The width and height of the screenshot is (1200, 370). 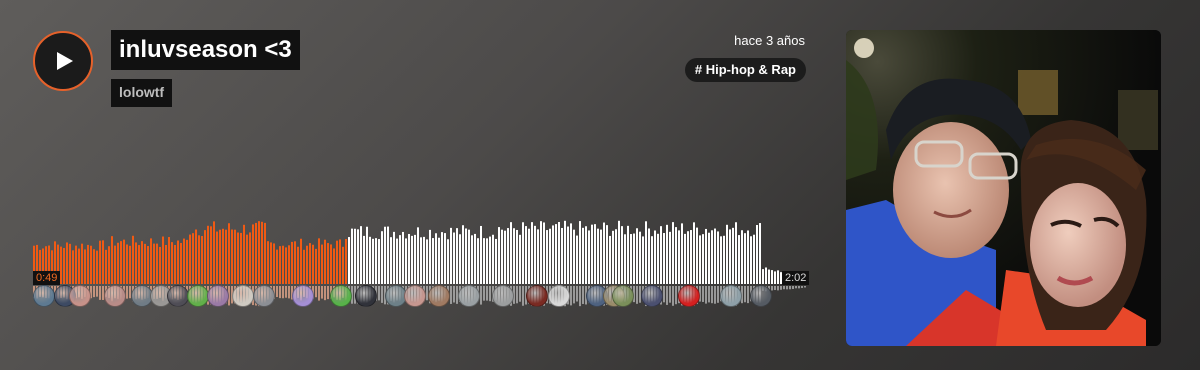 I want to click on track-duration: 2:02, so click(x=796, y=278).